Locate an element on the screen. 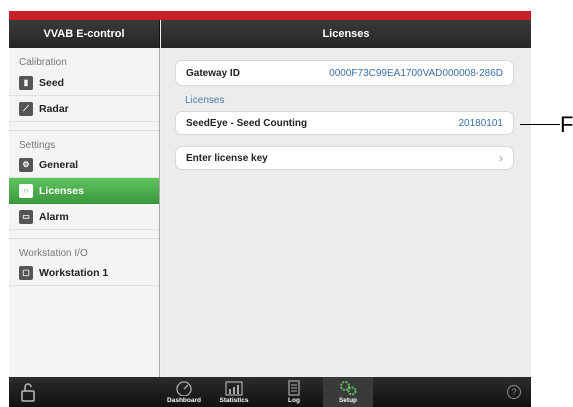 Image resolution: width=573 pixels, height=407 pixels. sidebar-item-licenses: ○ Licenses is located at coordinates (84, 191).